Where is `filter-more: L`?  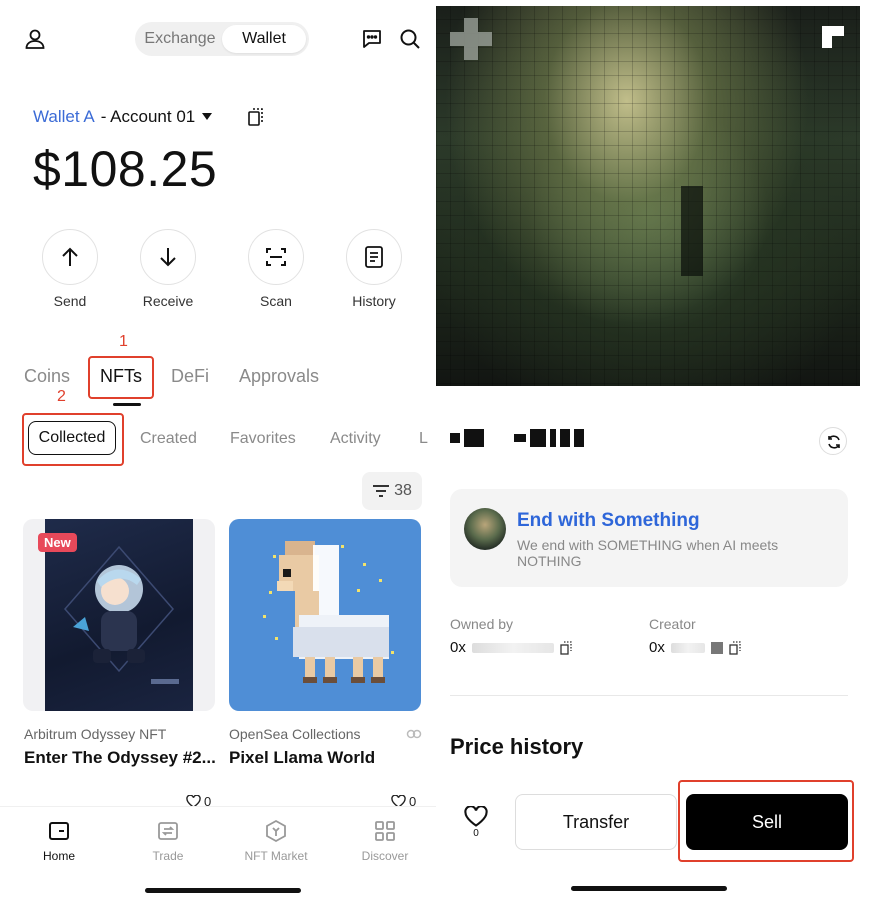
filter-more: L is located at coordinates (423, 439).